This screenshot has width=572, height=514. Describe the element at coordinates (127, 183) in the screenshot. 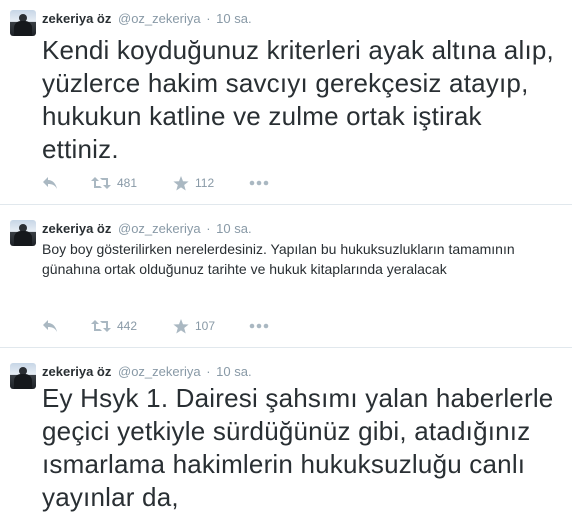

I see `retweet-count: 481` at that location.